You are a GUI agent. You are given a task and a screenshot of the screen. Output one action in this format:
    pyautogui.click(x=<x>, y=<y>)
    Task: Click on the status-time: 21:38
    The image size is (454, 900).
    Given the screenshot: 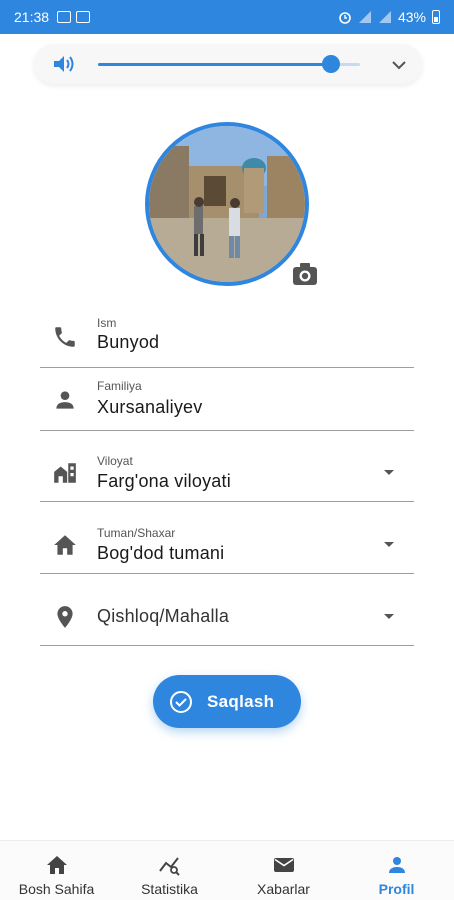 What is the action you would take?
    pyautogui.click(x=32, y=17)
    